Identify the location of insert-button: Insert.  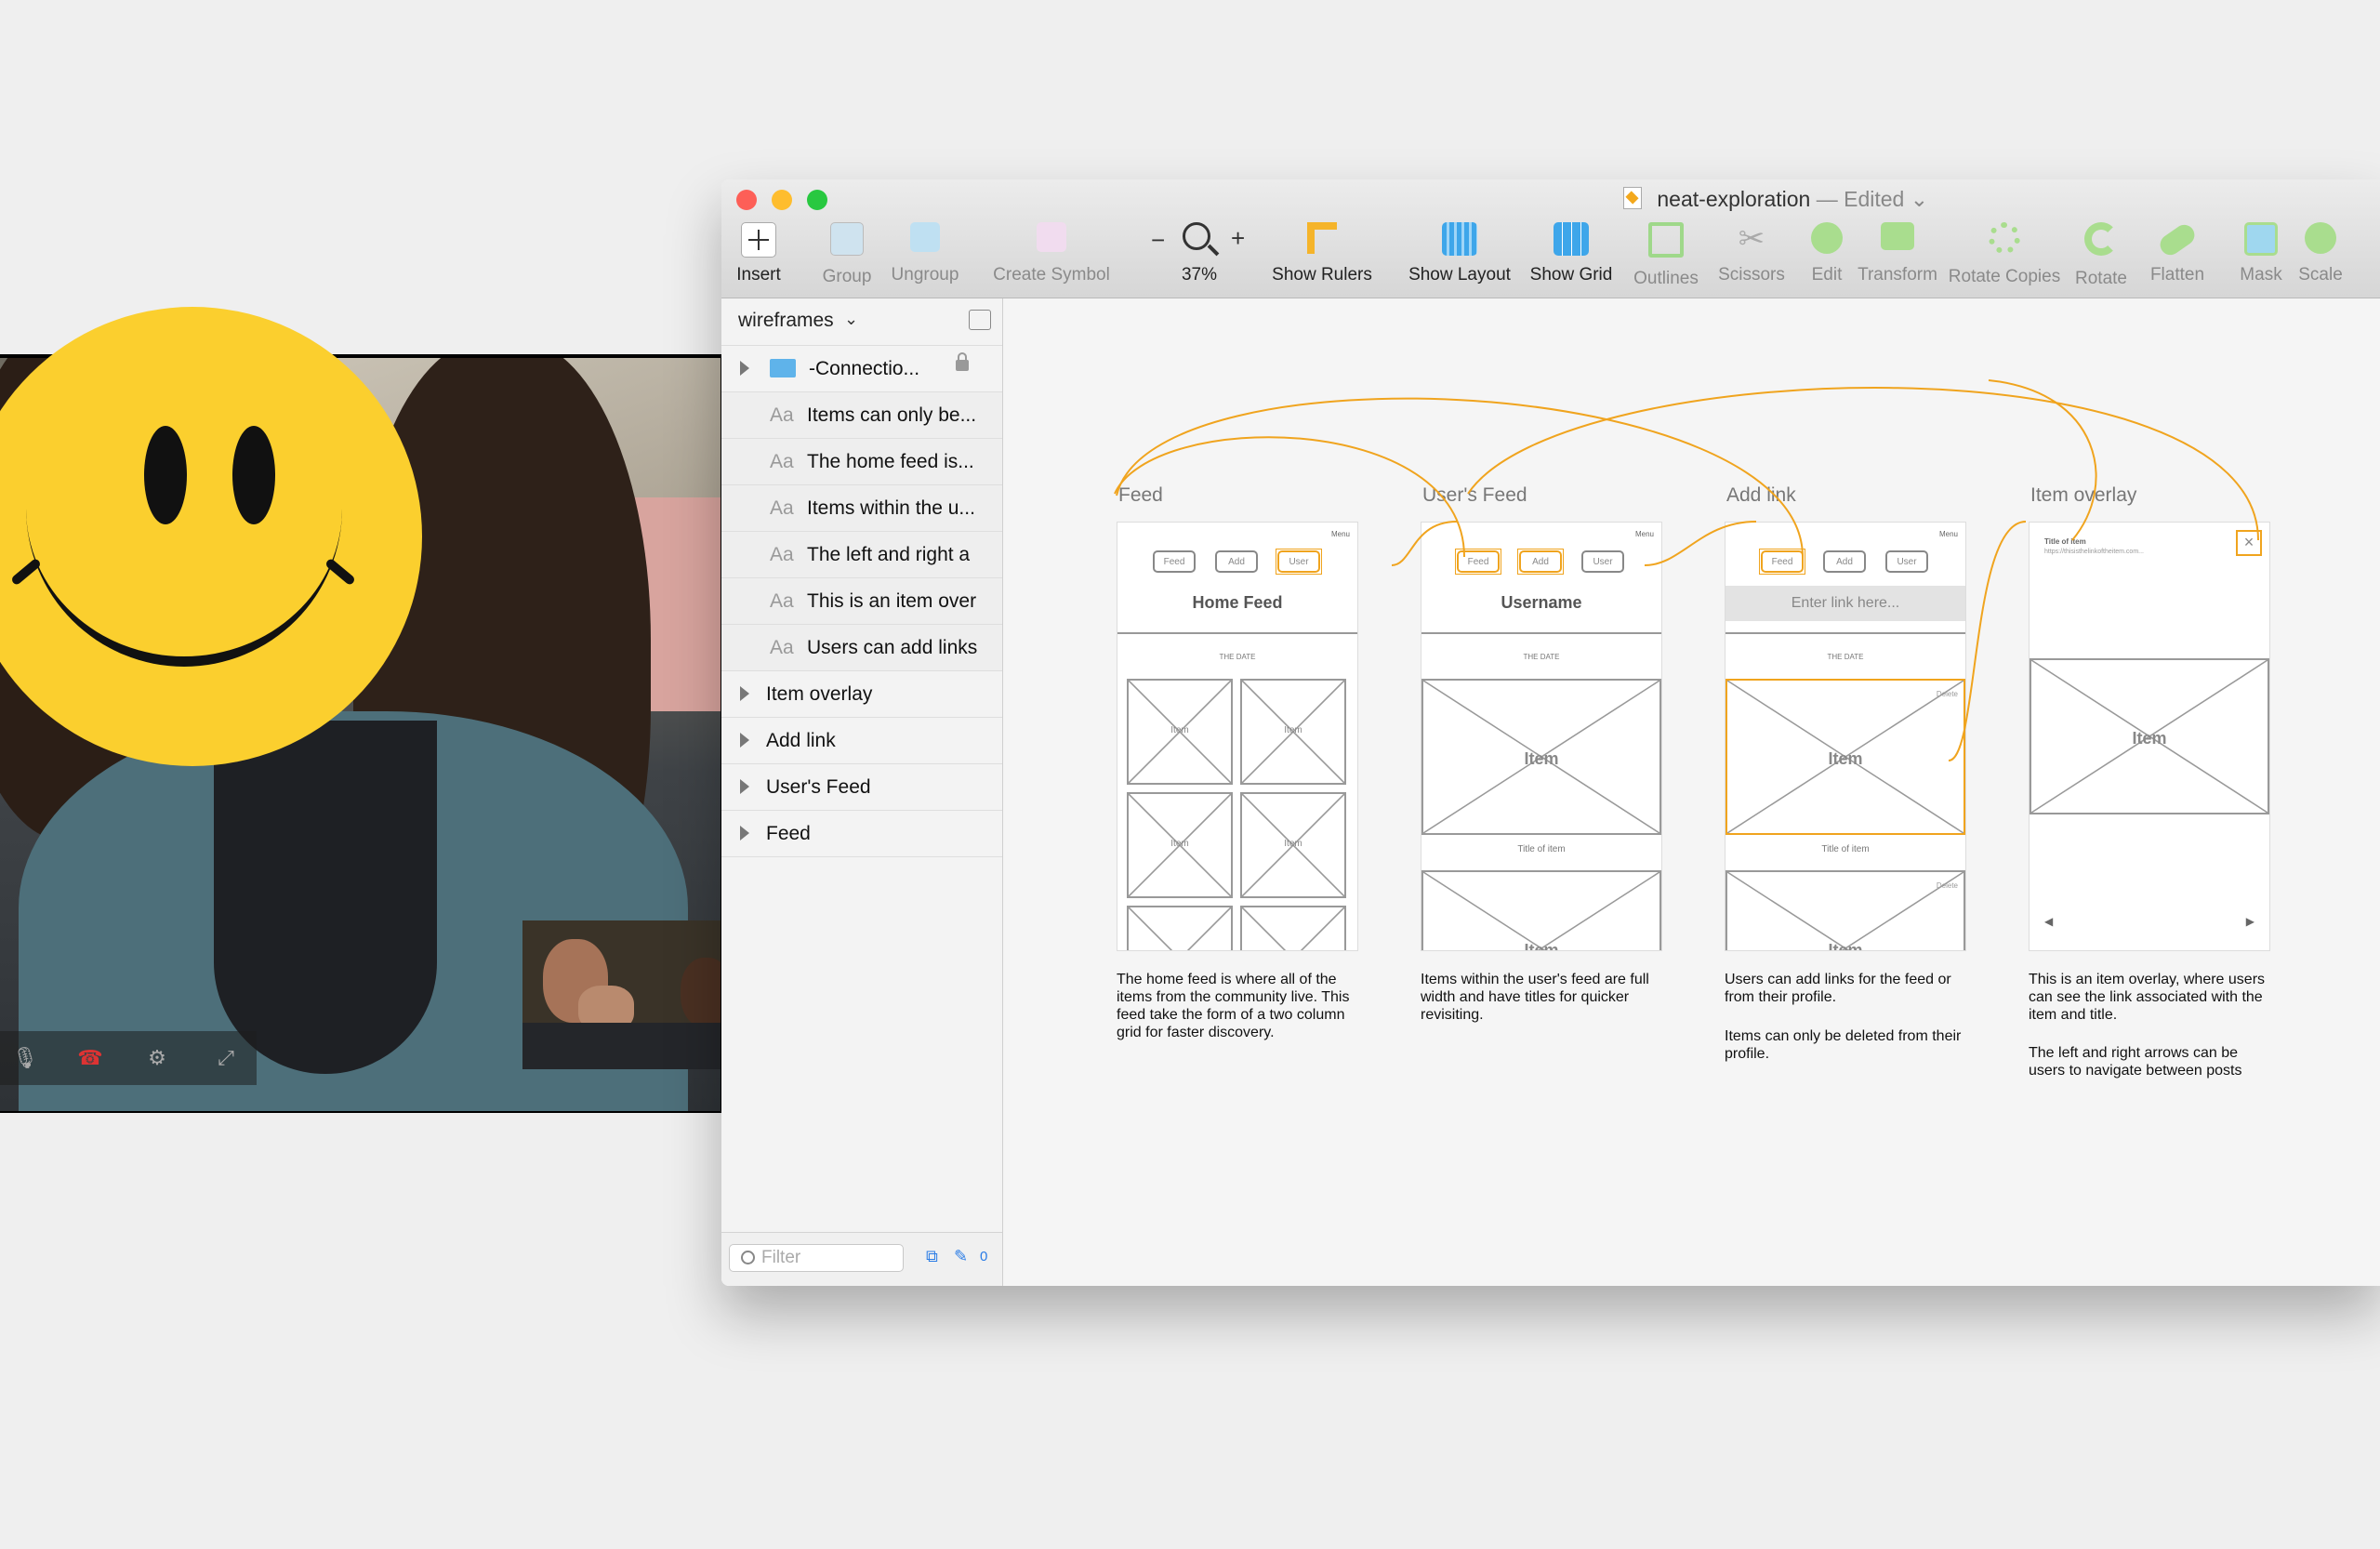
(759, 254).